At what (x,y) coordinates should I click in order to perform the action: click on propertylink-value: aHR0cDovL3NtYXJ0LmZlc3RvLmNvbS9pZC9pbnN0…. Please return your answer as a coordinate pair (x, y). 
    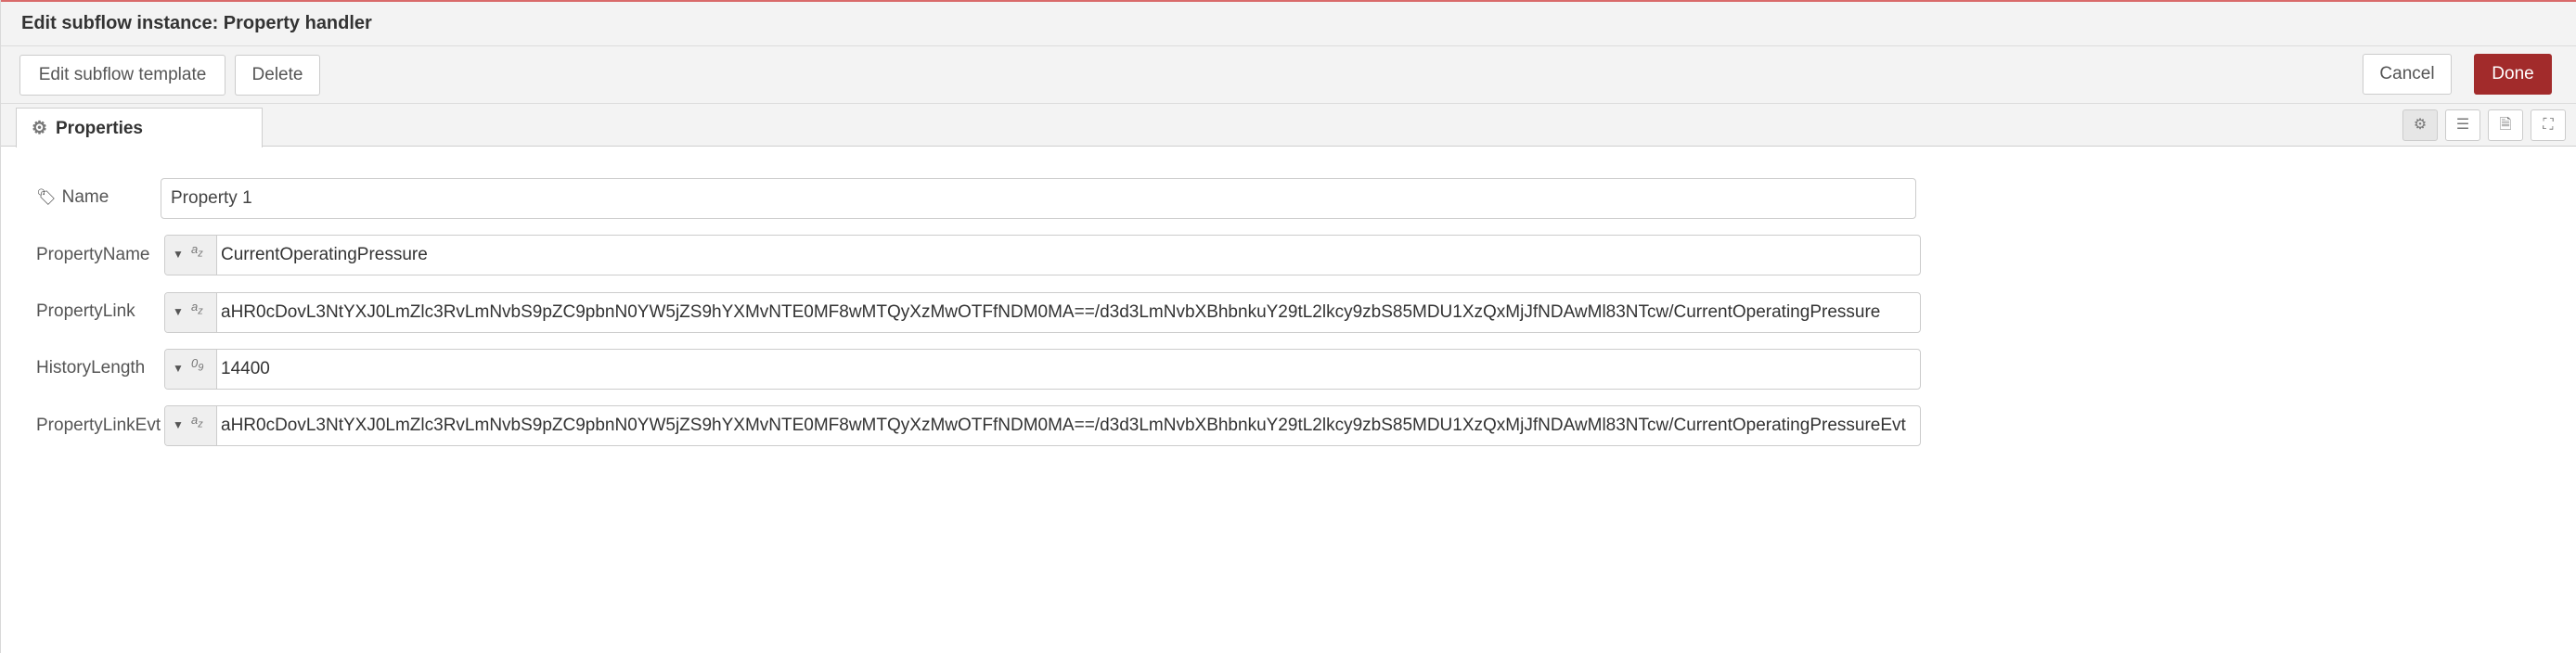
    Looking at the image, I should click on (1050, 312).